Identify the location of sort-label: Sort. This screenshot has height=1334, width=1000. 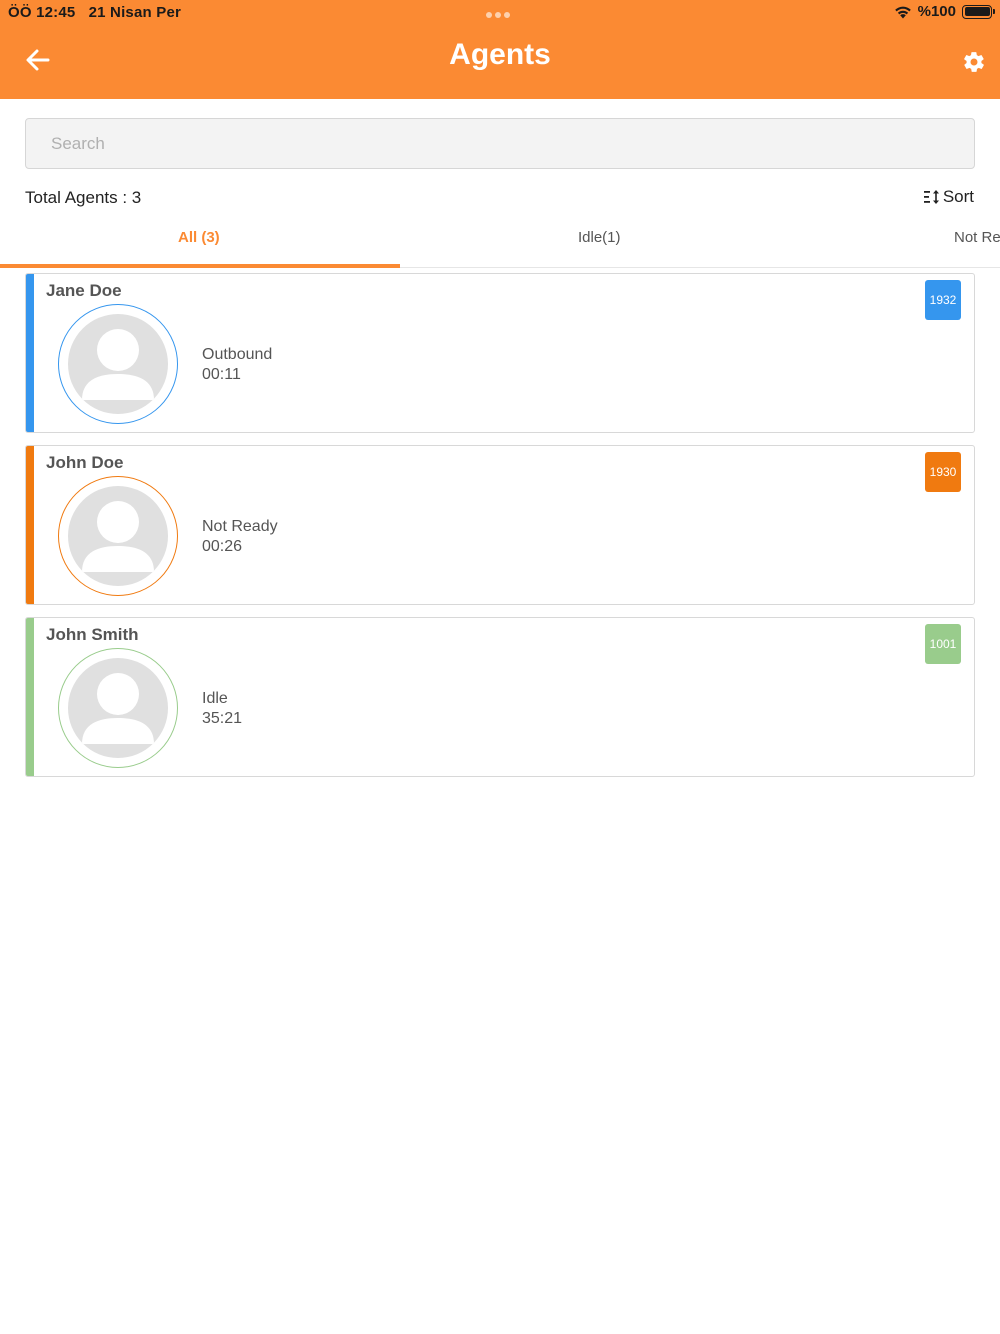
(958, 196).